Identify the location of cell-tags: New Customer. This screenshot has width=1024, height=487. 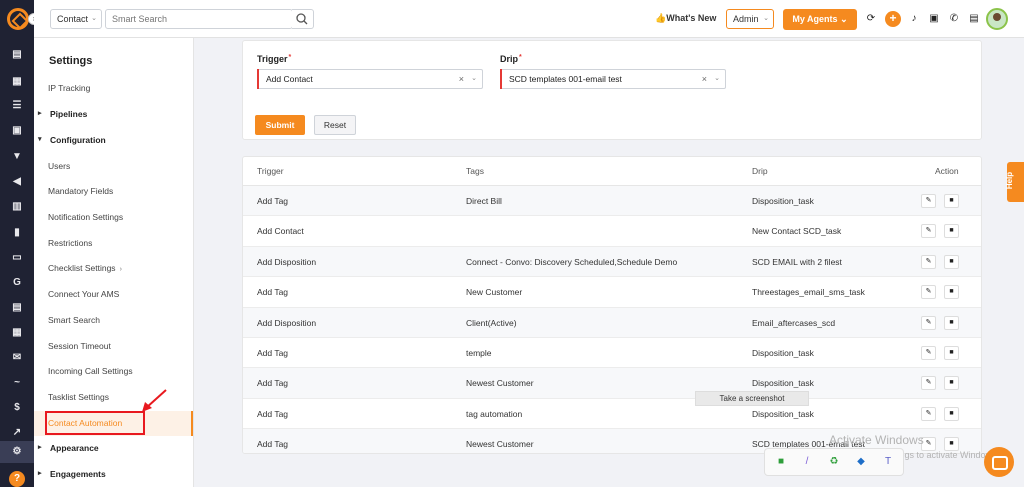
(494, 292).